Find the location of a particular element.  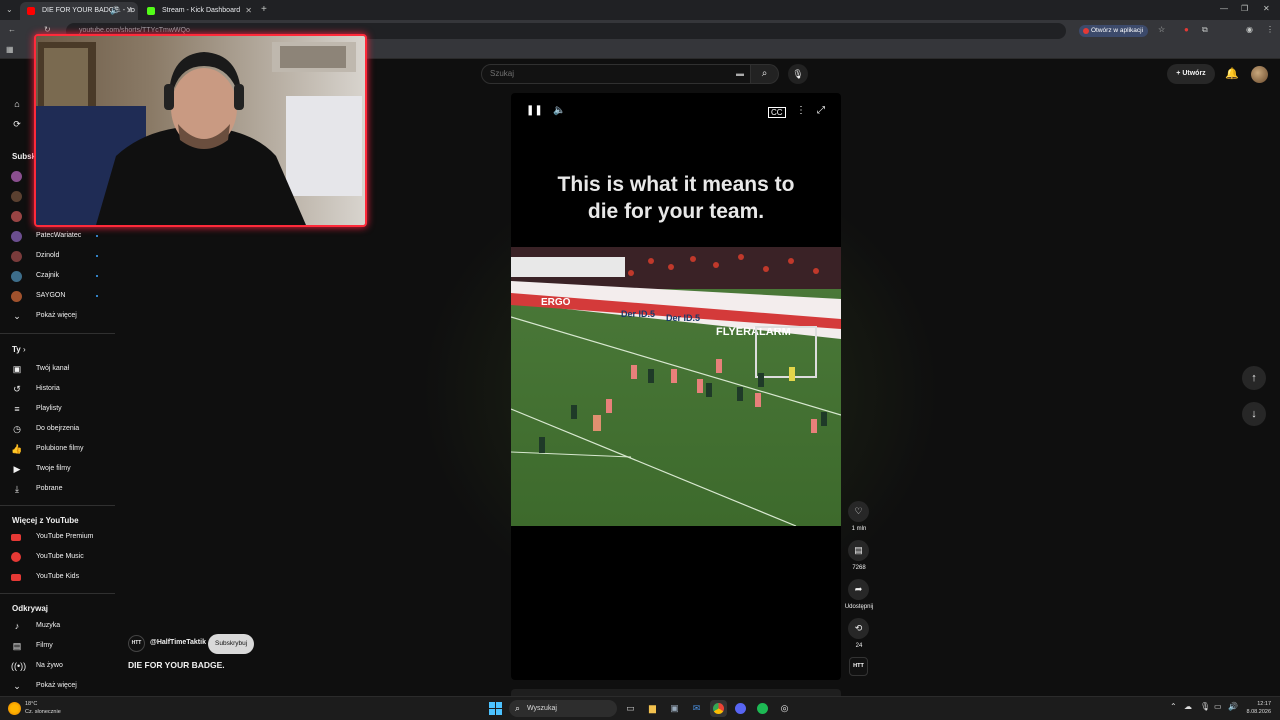

subscribe-button: Subskrybuj is located at coordinates (231, 644).